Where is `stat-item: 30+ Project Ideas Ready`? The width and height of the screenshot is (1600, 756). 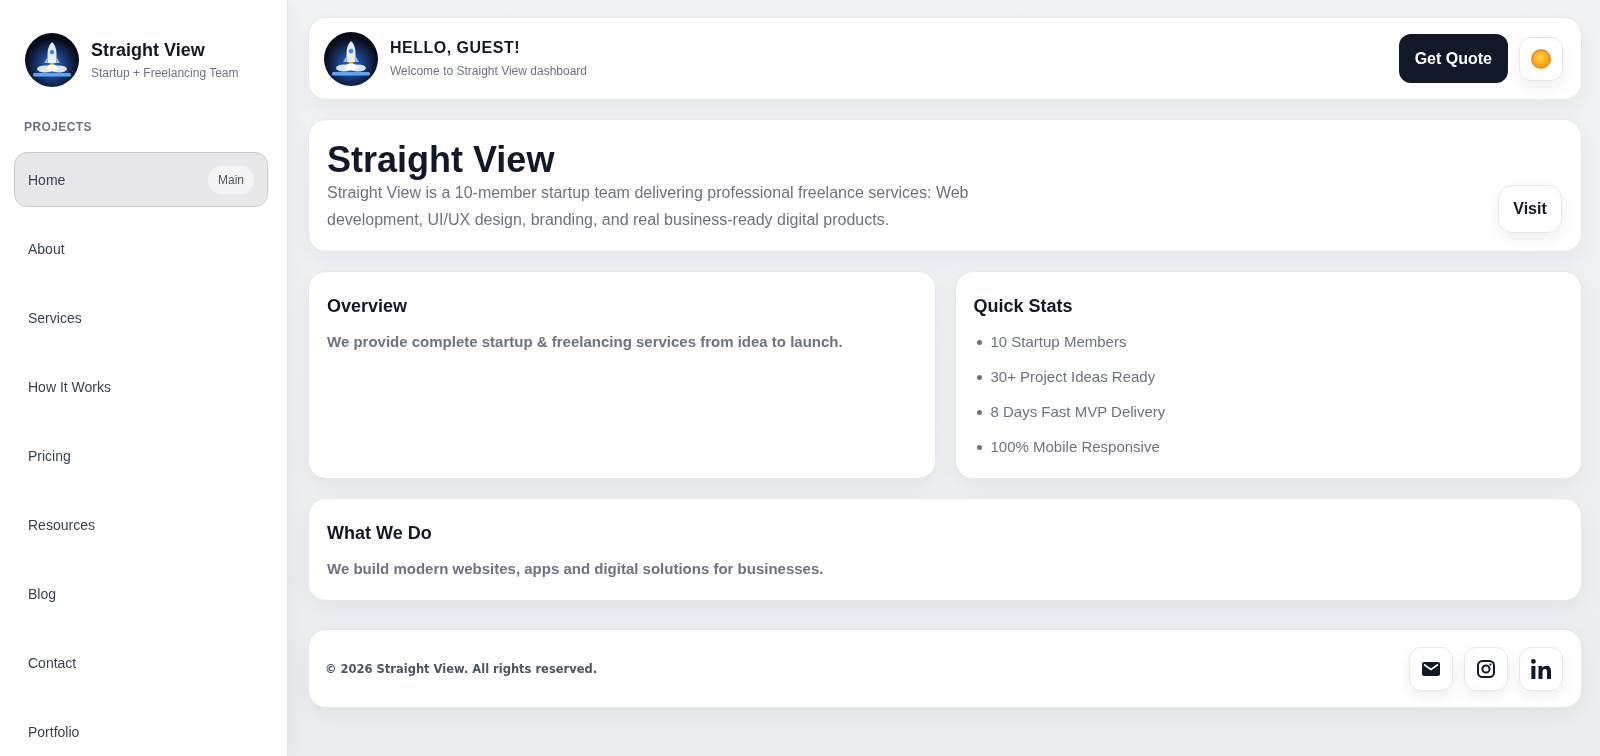 stat-item: 30+ Project Ideas Ready is located at coordinates (1073, 377).